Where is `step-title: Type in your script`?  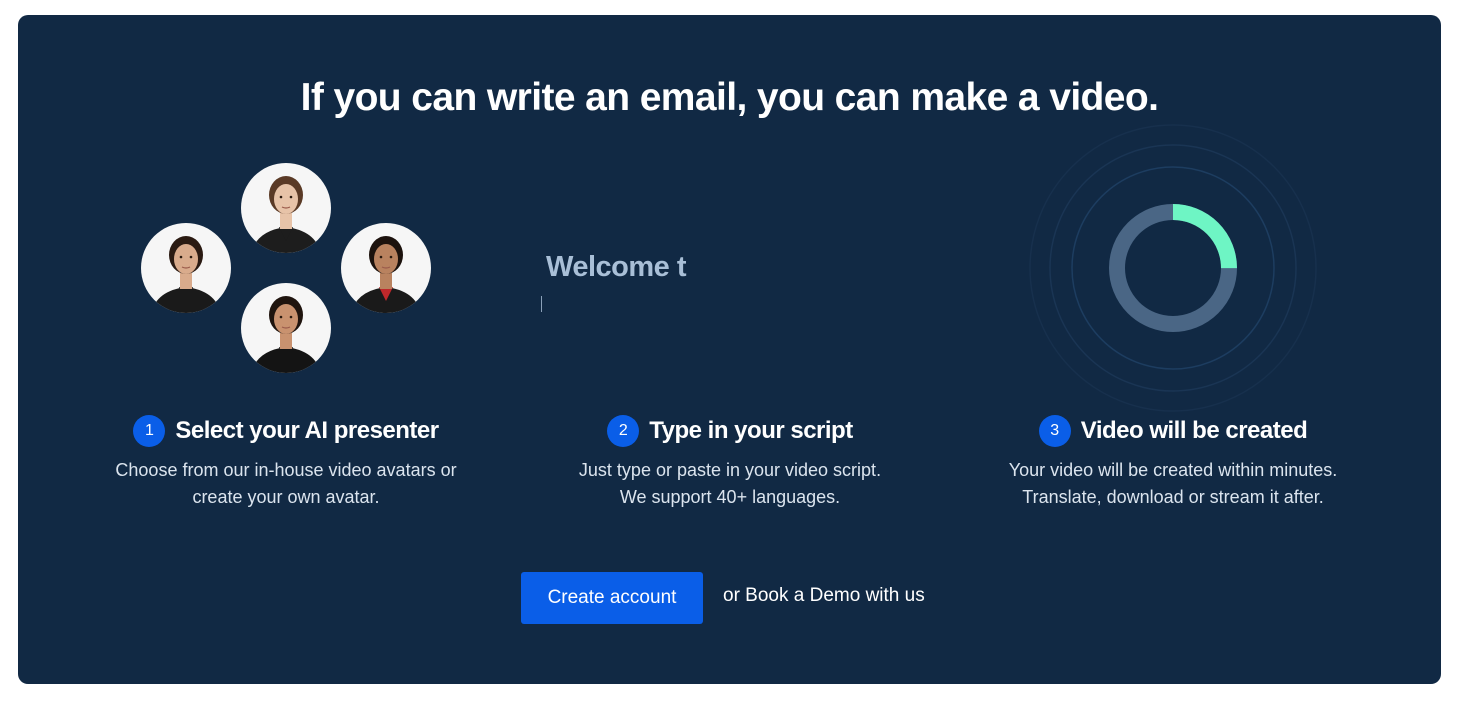
step-title: Type in your script is located at coordinates (751, 430).